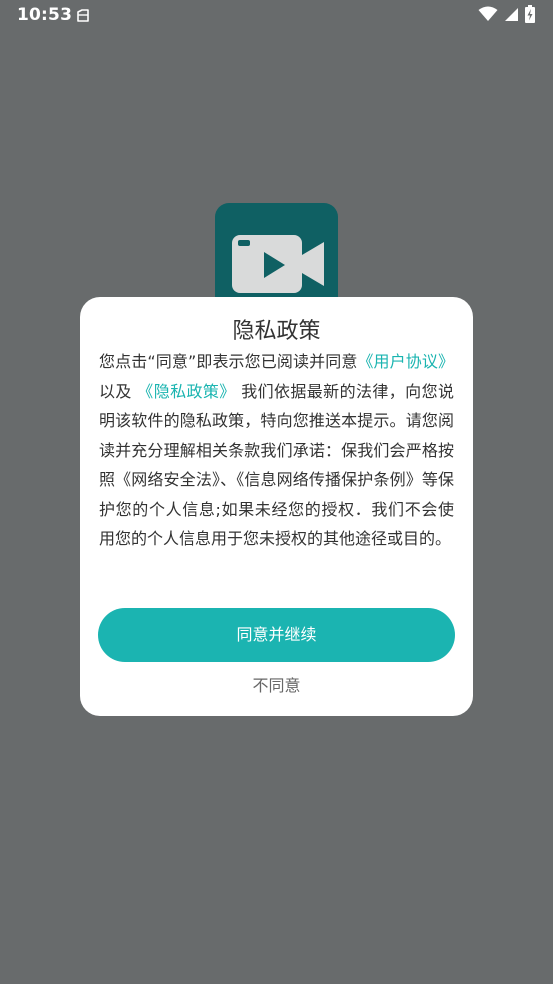  Describe the element at coordinates (45, 15) in the screenshot. I see `status-time: 10:53` at that location.